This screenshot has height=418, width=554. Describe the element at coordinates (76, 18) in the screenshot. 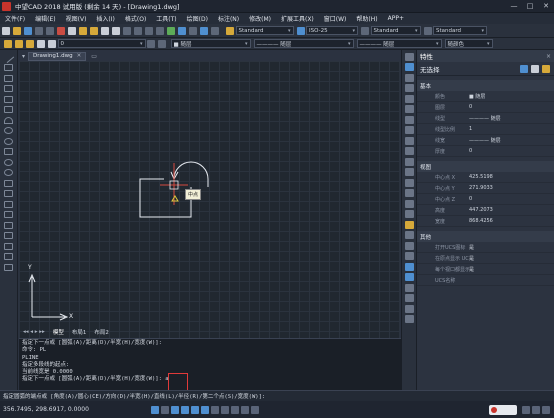

I see `menu-view: 视图(V)` at that location.